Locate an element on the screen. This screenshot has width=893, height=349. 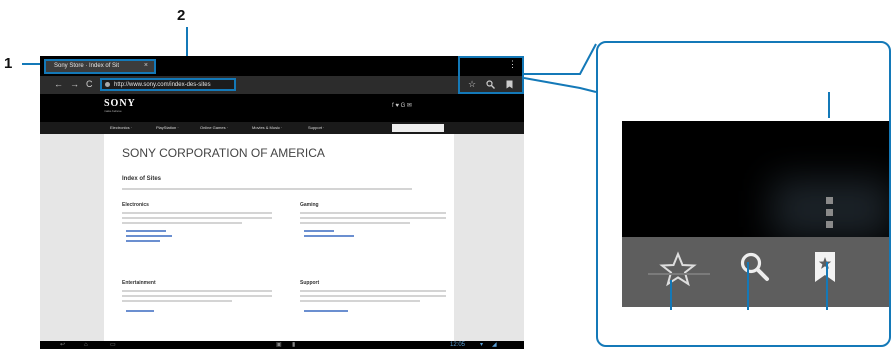
wifi-icon: ▾ is located at coordinates (482, 345).